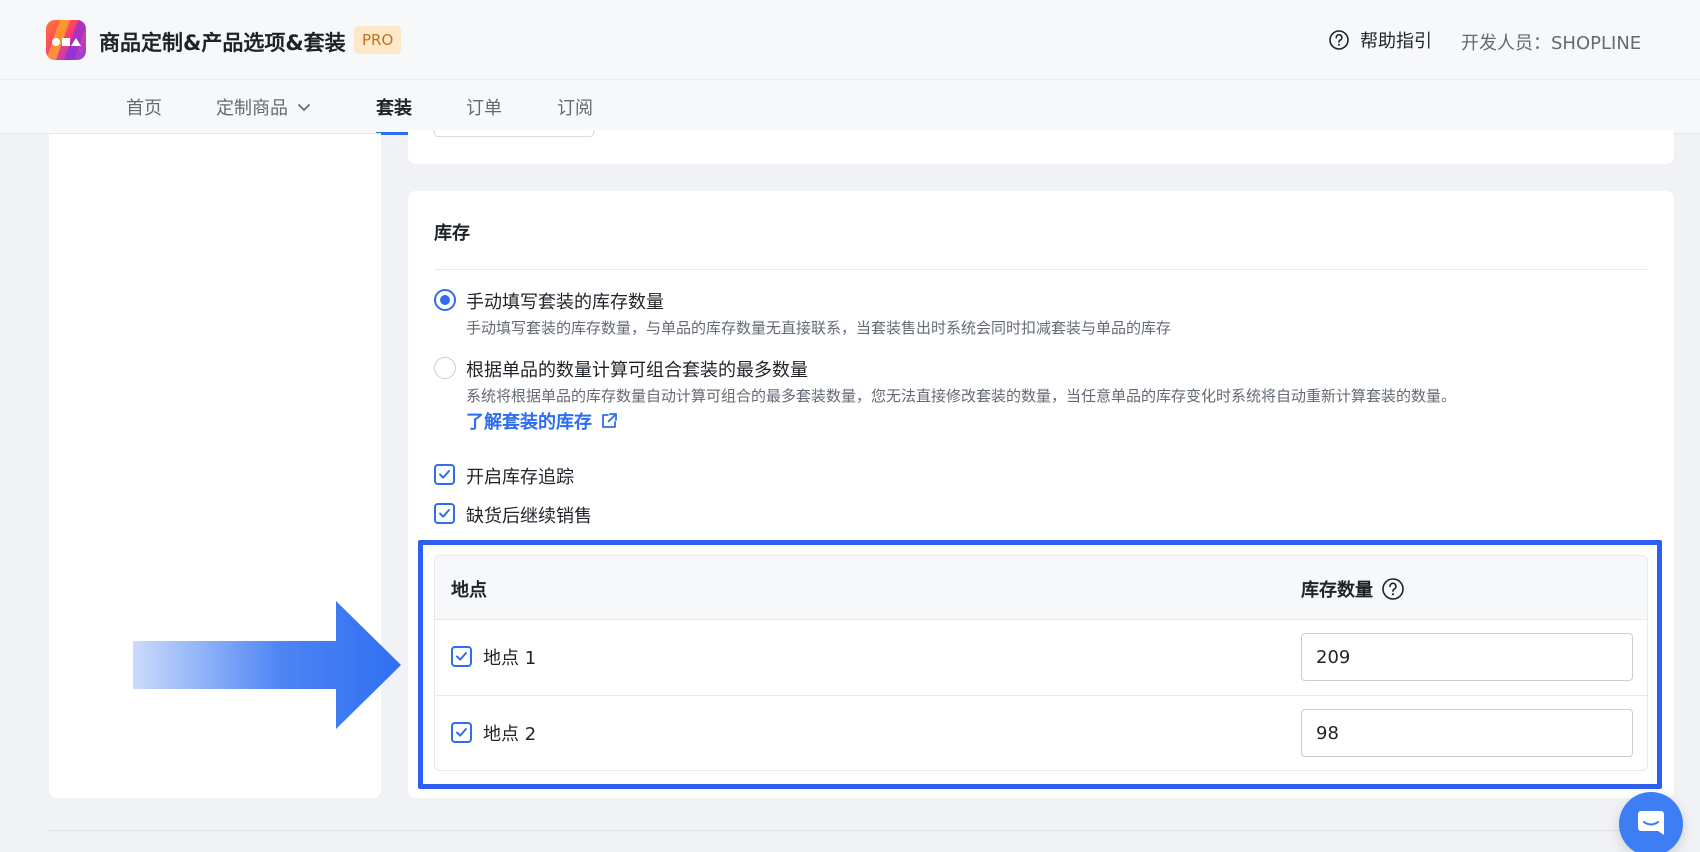 This screenshot has width=1700, height=852. What do you see at coordinates (304, 107) in the screenshot?
I see `chevron-down-icon` at bounding box center [304, 107].